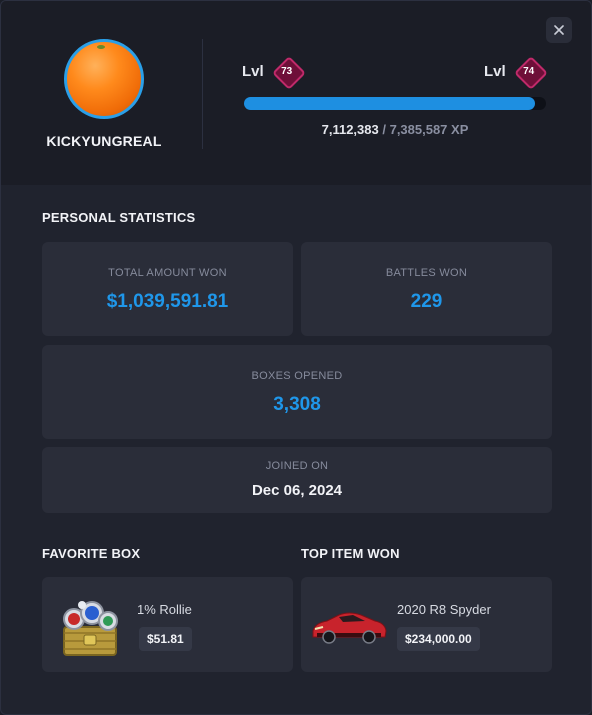  I want to click on battles-won-value: 229, so click(426, 301).